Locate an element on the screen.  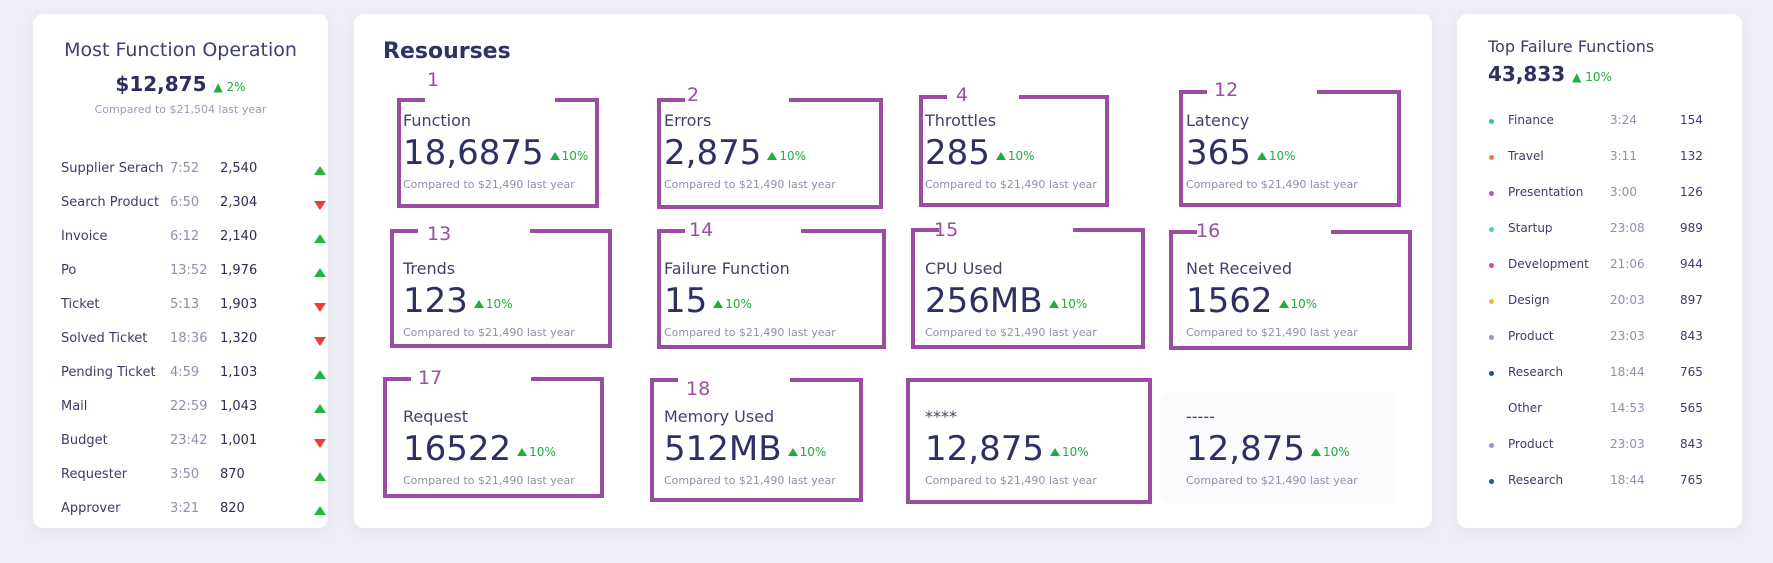
top-failure-total-value: 43,833 is located at coordinates (1527, 74).